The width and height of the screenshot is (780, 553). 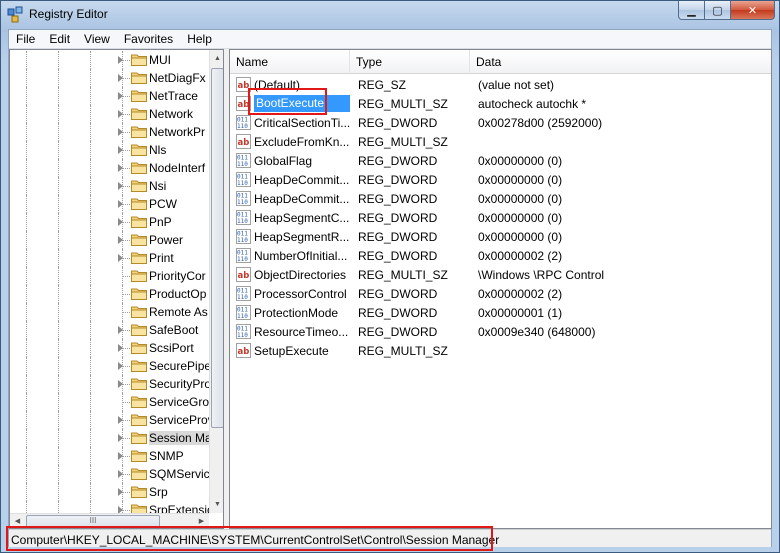 I want to click on tree-item: Nsi, so click(x=110, y=186).